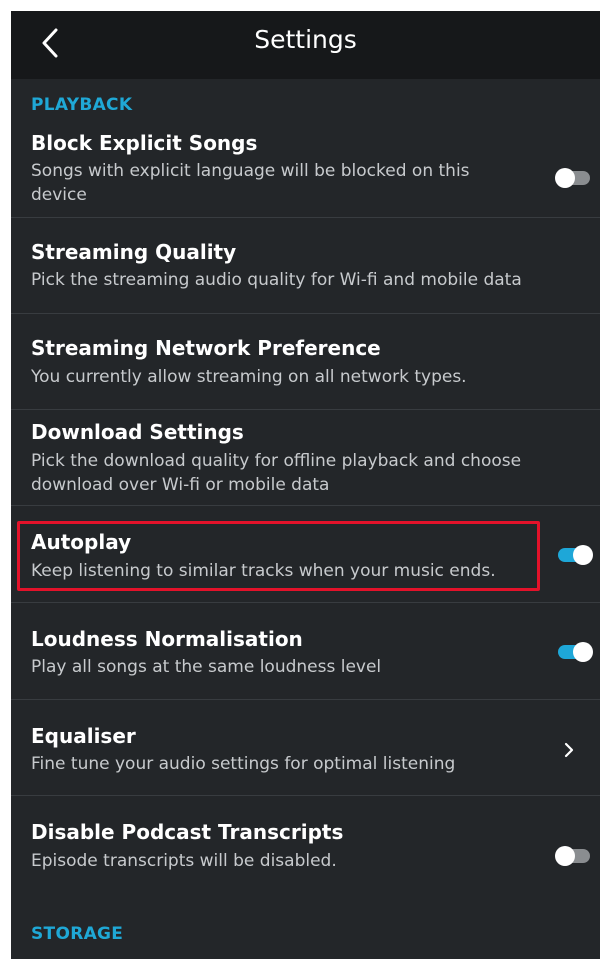 This screenshot has height=959, width=600. Describe the element at coordinates (137, 432) in the screenshot. I see `setting-title: Download Settings` at that location.